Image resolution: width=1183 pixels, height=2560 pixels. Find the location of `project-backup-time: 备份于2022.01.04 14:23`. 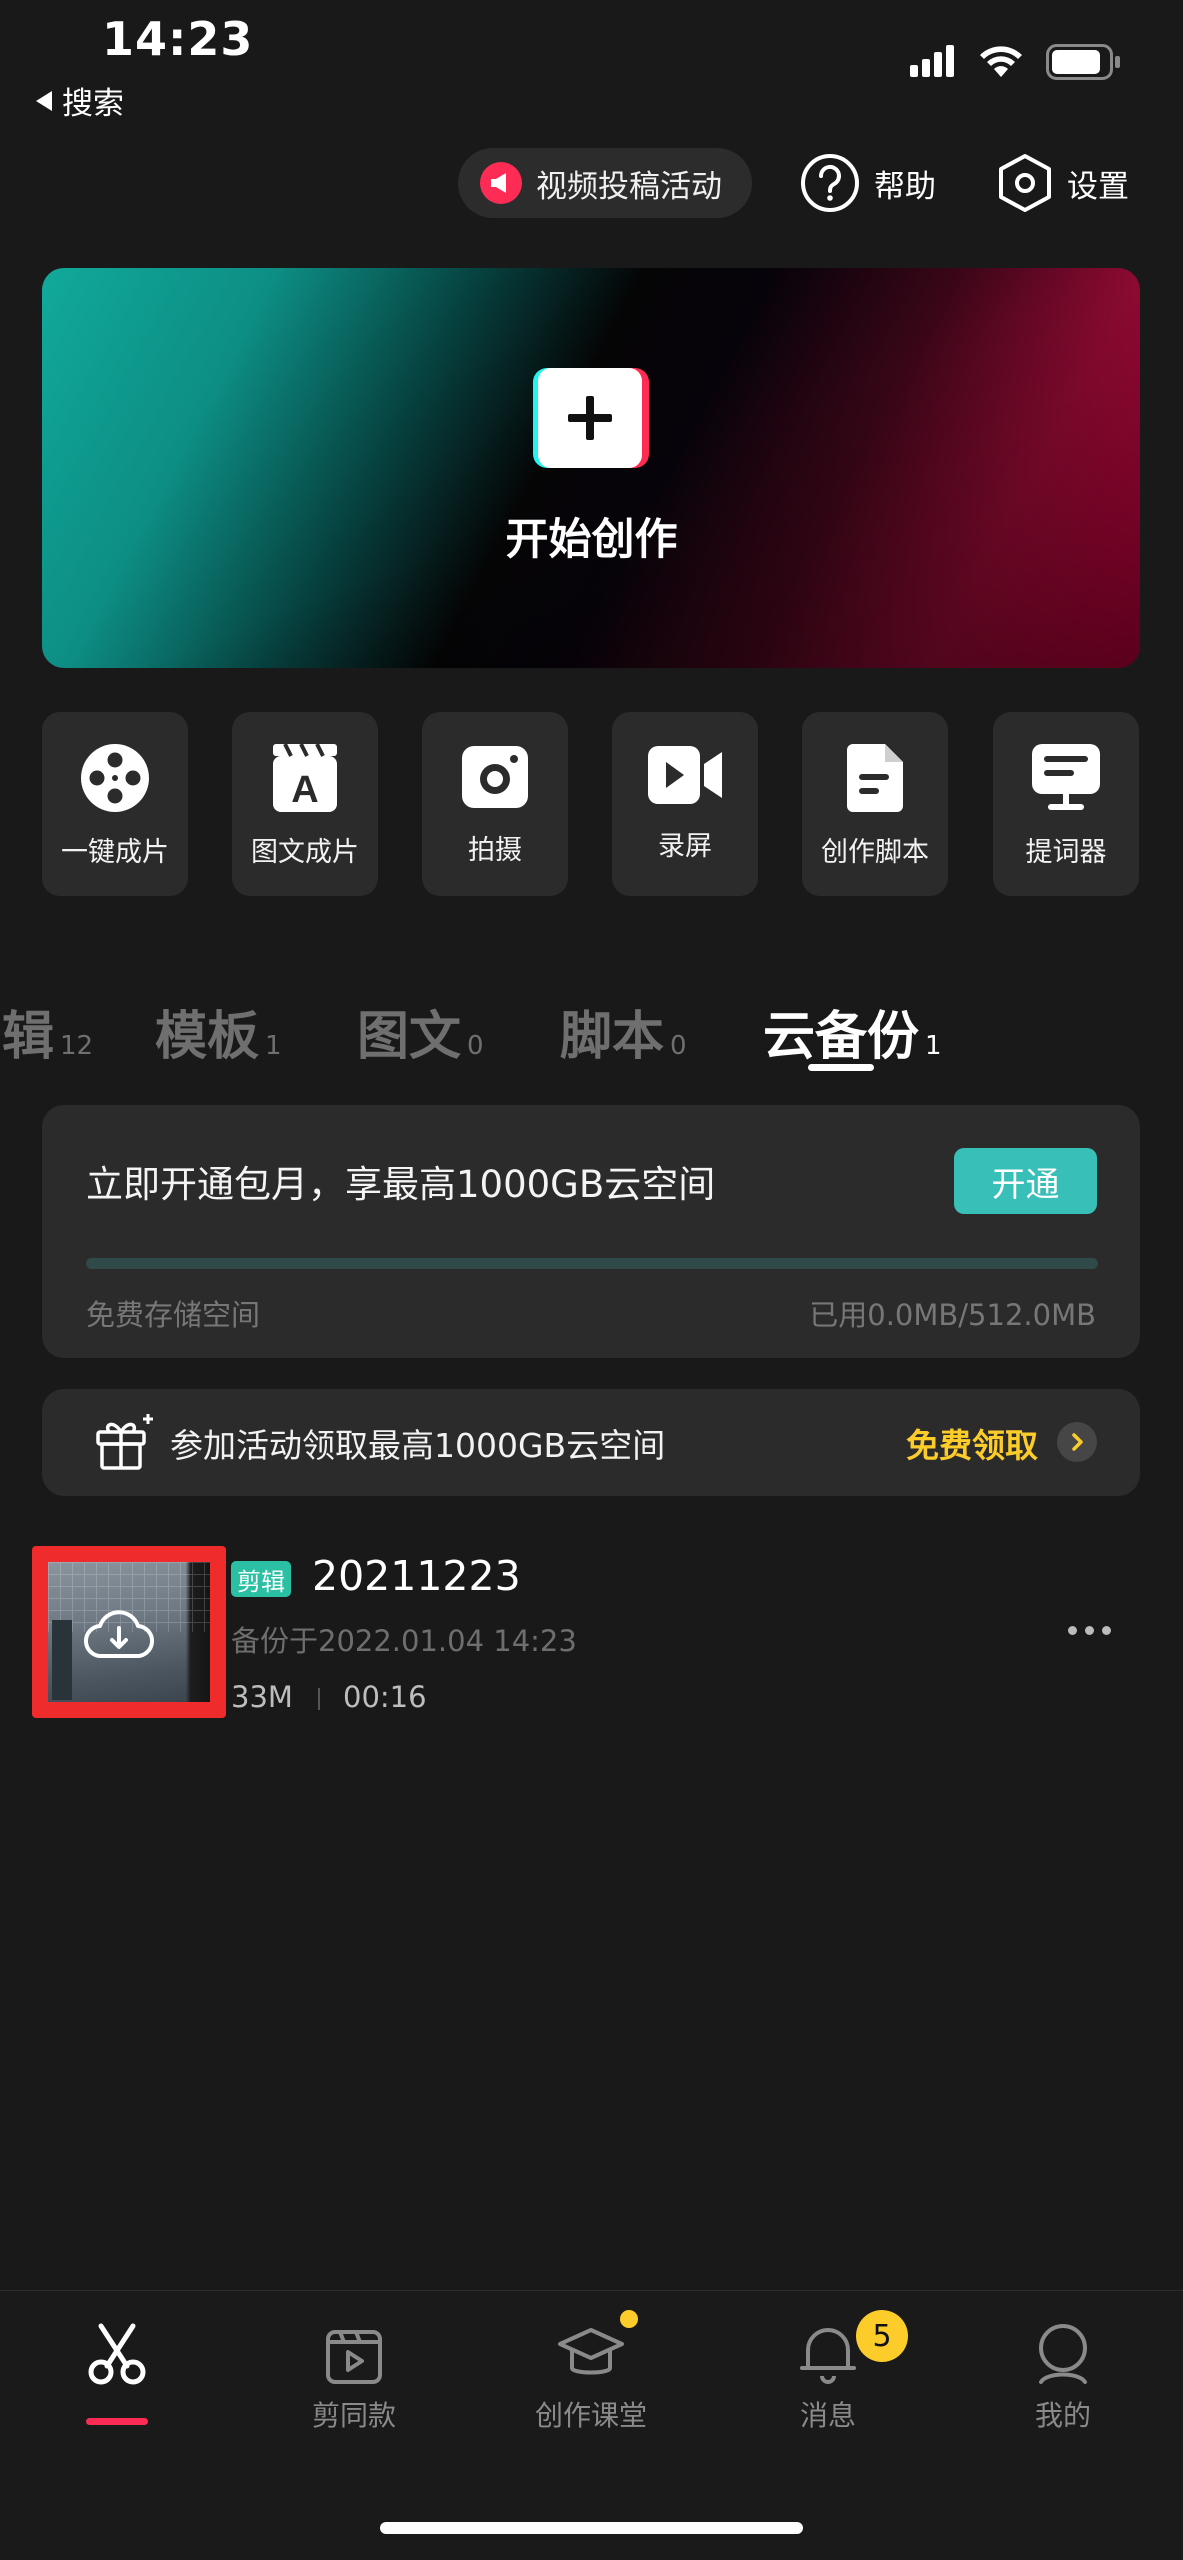

project-backup-time: 备份于2022.01.04 14:23 is located at coordinates (404, 1641).